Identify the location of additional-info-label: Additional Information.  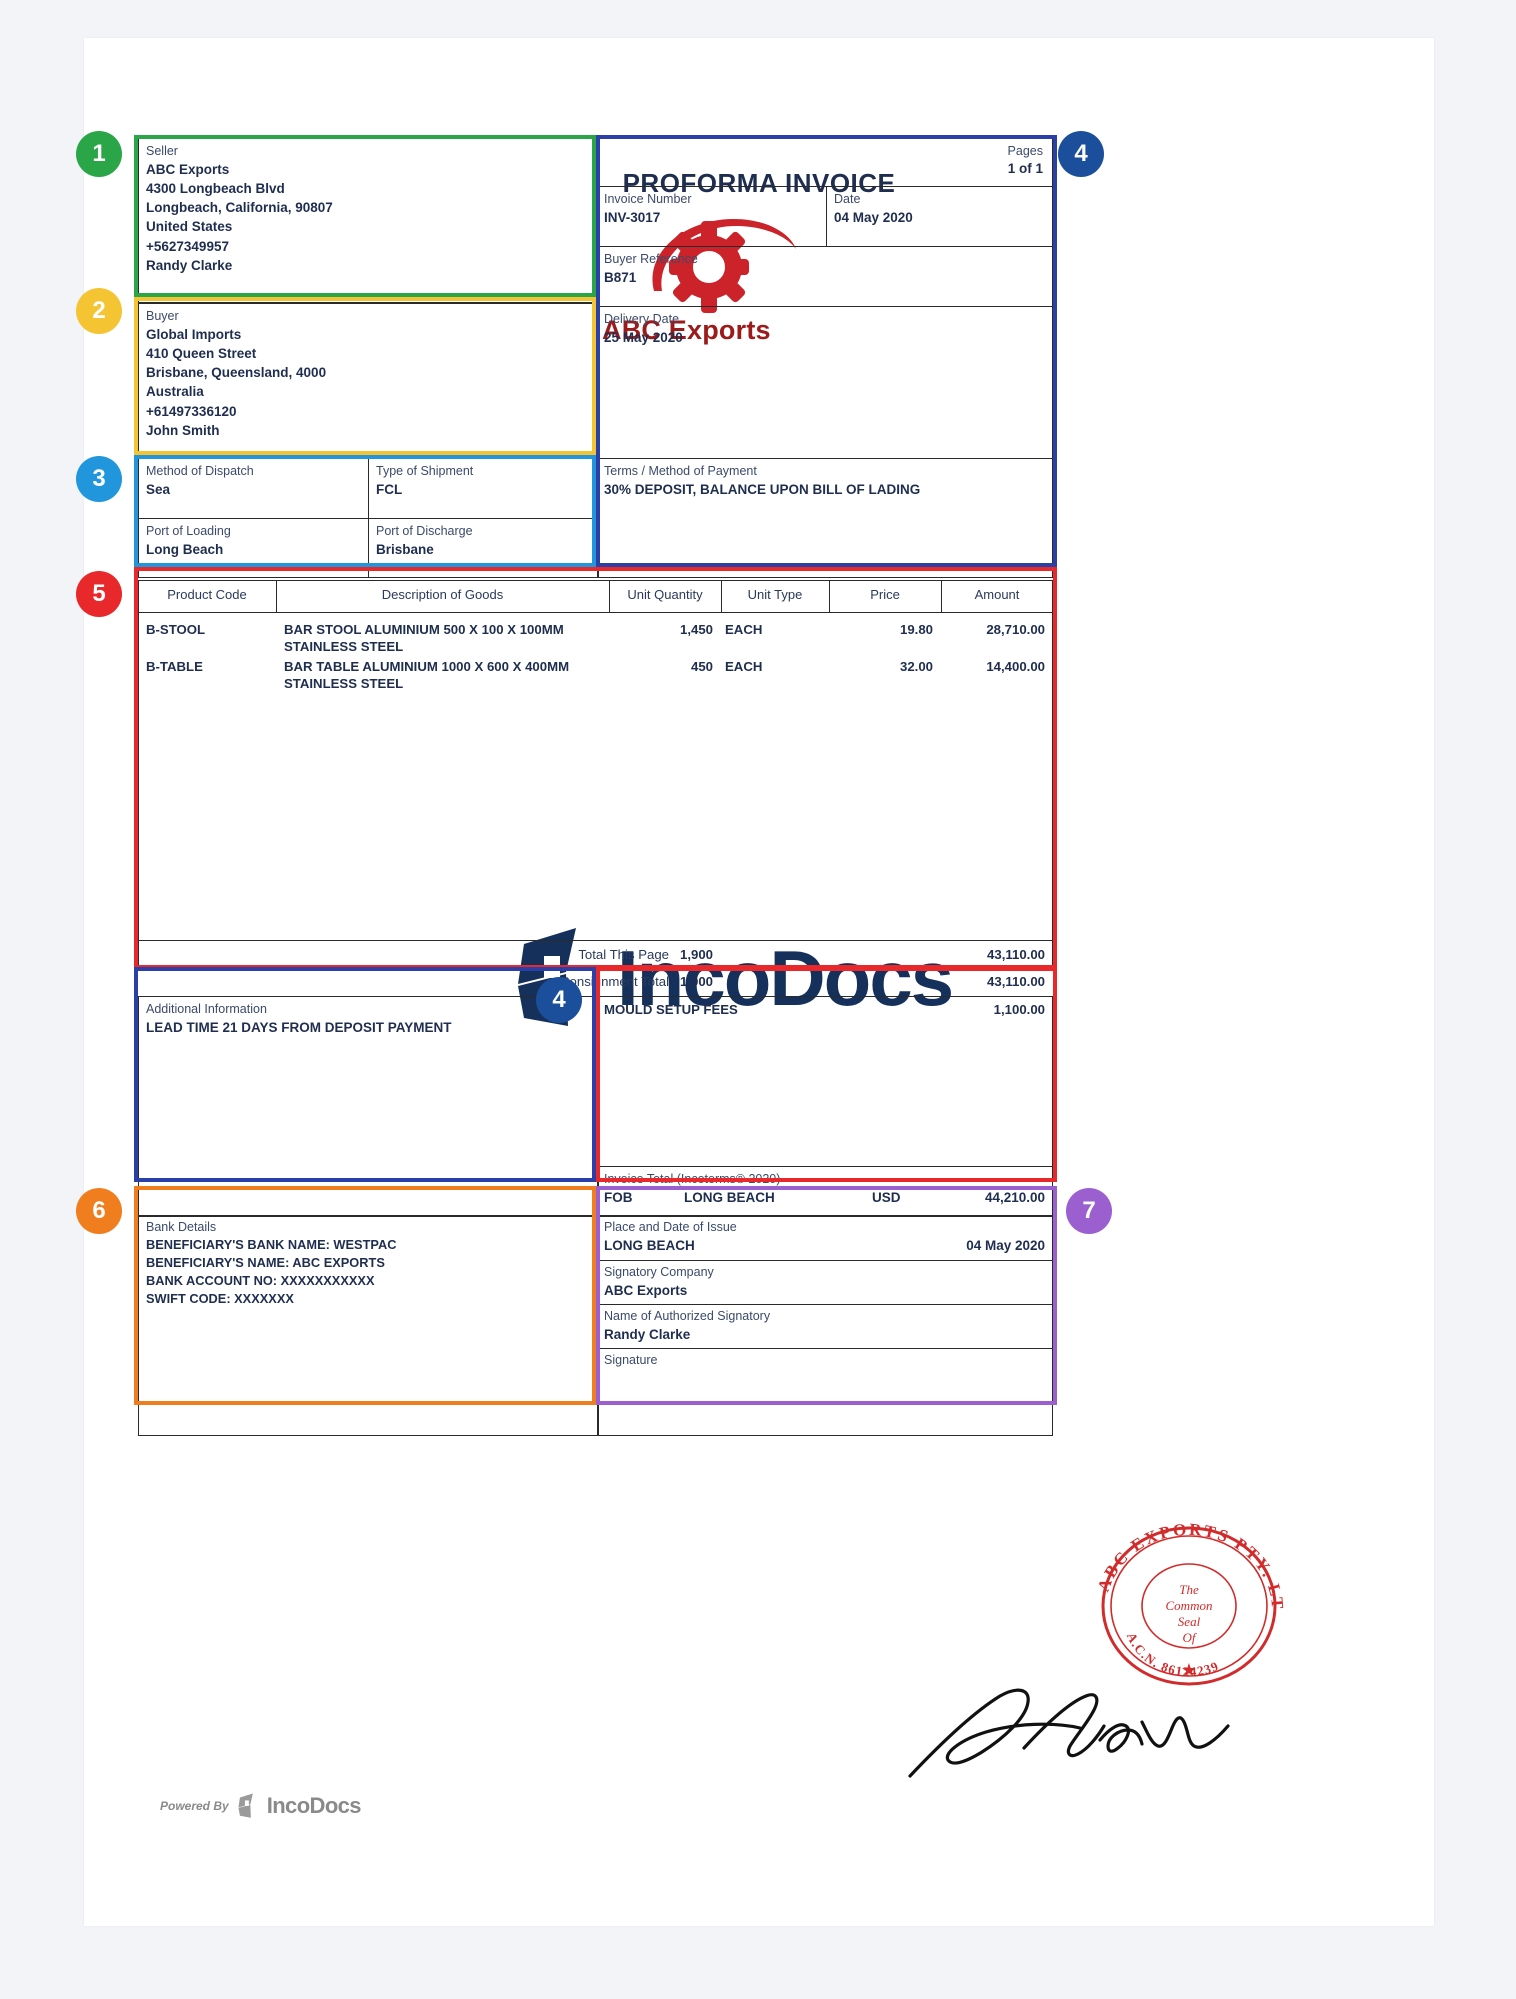
(206, 1009).